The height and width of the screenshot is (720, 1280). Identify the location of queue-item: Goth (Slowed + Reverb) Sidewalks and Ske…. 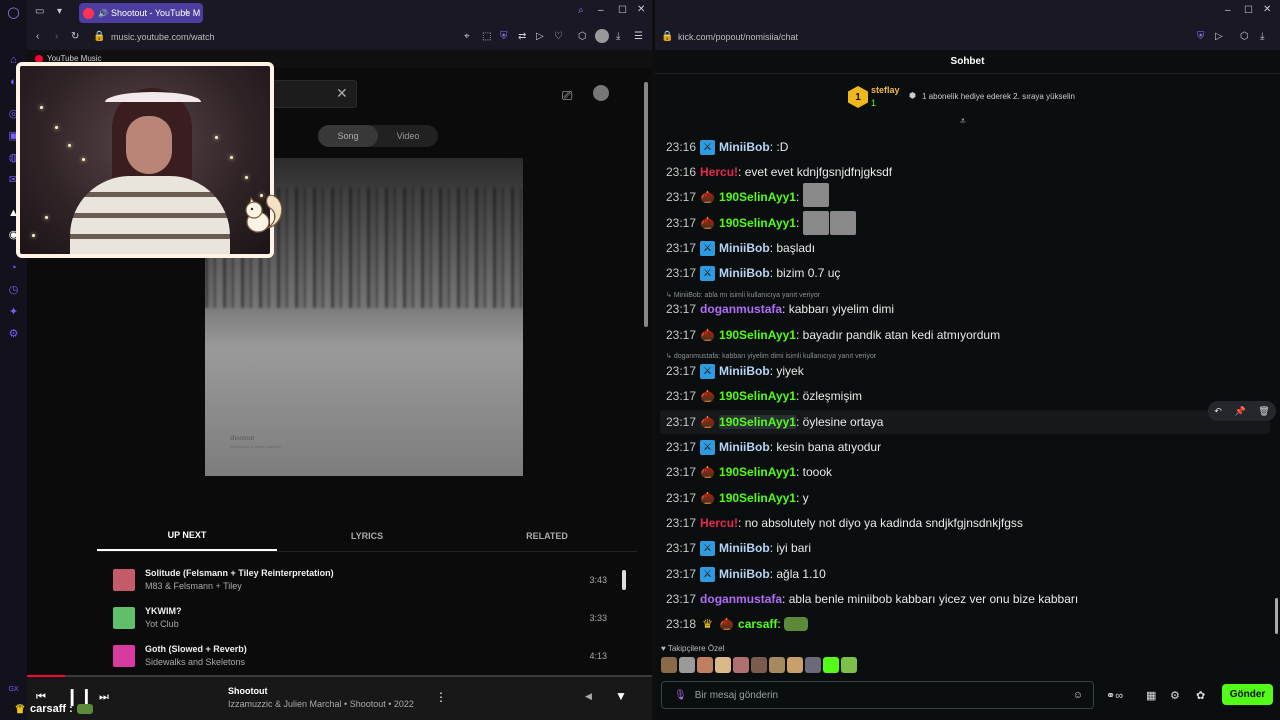
(360, 656).